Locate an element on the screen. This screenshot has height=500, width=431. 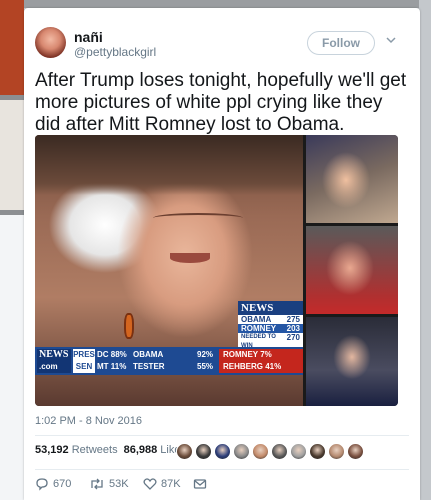
tv-result-value: 275 is located at coordinates (293, 319).